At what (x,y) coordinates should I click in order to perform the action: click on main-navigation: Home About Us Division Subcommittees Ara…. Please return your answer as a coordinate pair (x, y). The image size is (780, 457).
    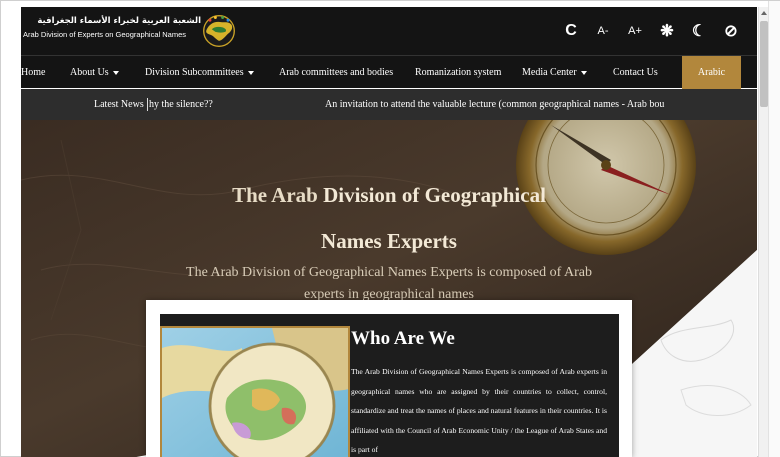
    Looking at the image, I should click on (389, 72).